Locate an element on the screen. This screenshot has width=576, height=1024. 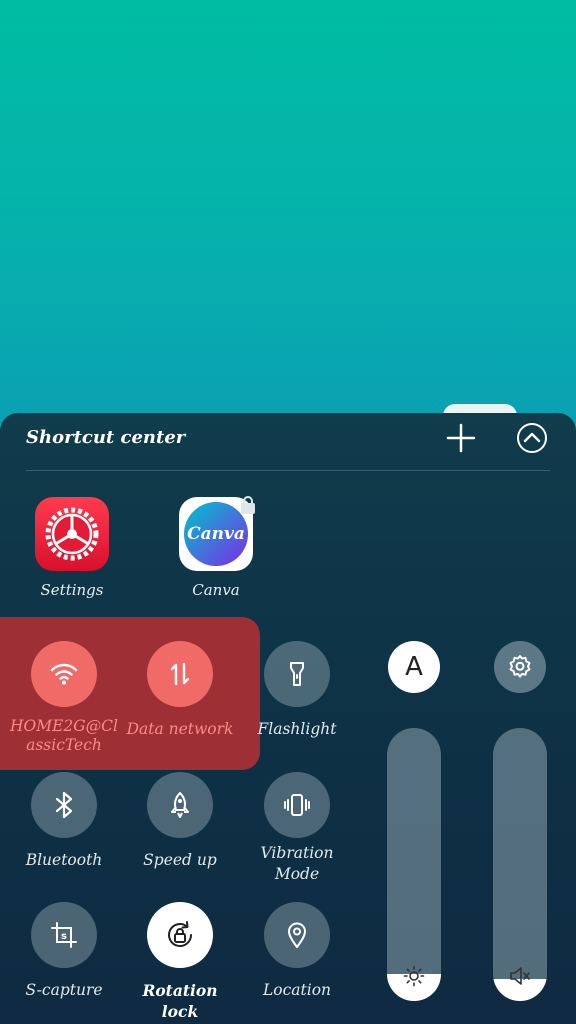
toggle-speed-up: Speed up is located at coordinates (180, 821).